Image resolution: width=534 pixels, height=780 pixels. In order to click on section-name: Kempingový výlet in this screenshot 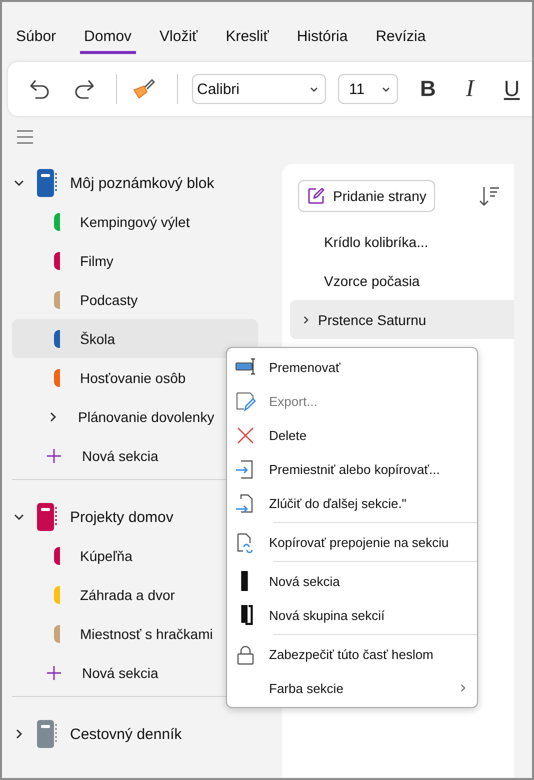, I will do `click(135, 222)`.